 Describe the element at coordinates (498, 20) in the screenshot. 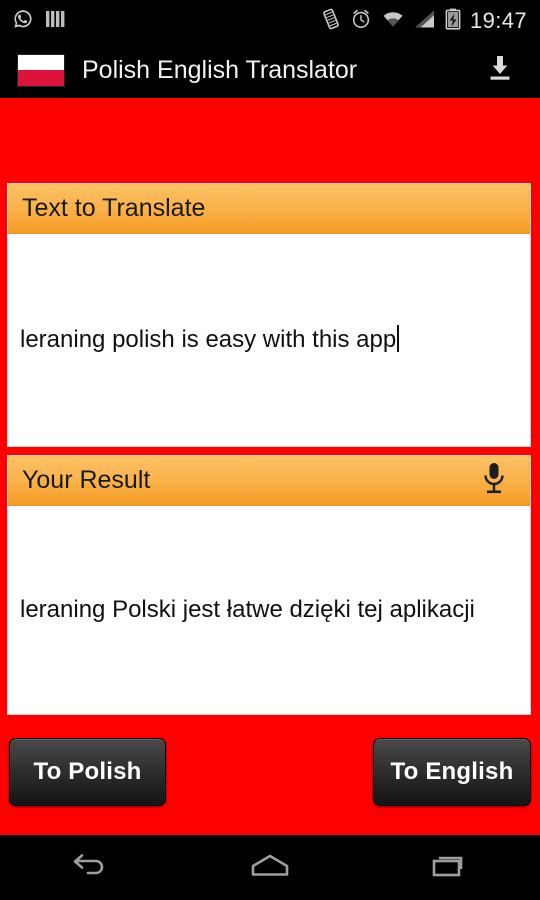

I see `status-bar-clock: 19:47` at that location.